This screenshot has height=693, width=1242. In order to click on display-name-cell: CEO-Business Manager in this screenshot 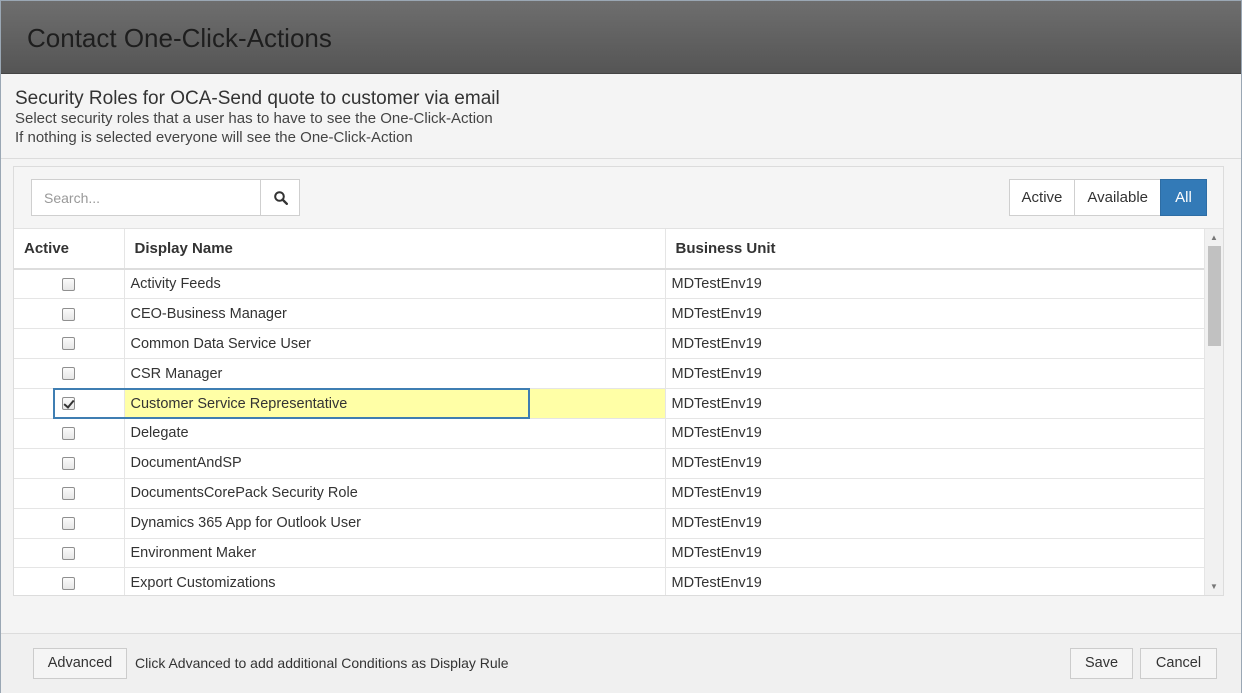, I will do `click(395, 314)`.